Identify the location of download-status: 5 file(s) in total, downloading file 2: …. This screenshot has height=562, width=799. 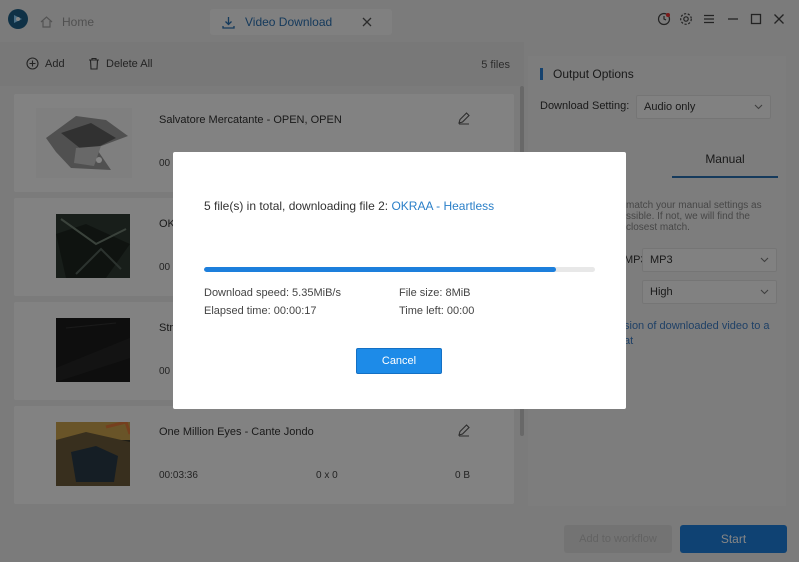
(349, 206).